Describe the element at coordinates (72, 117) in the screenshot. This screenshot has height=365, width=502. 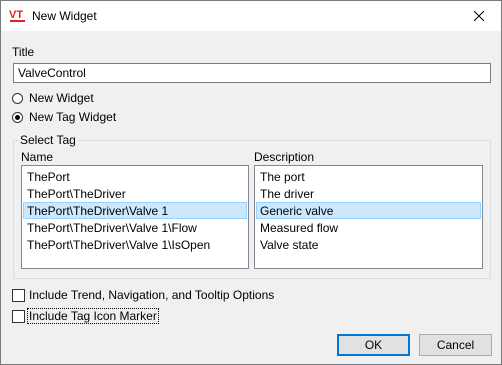
I see `new-tag-widget-radio-label: New Tag Widget` at that location.